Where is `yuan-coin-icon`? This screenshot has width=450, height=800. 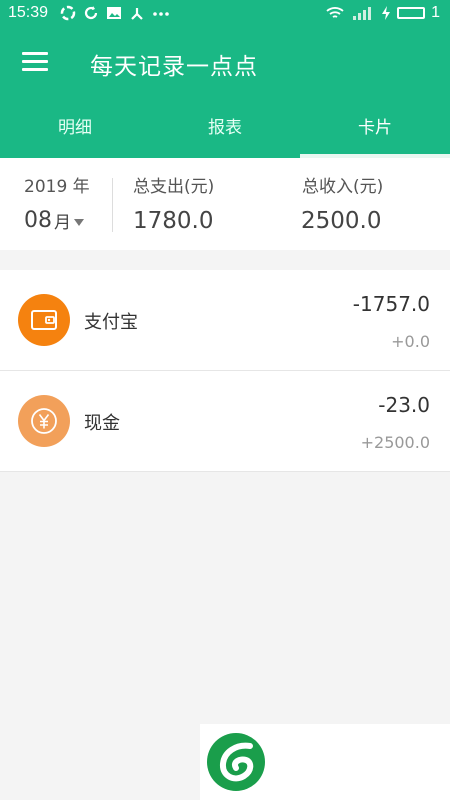 yuan-coin-icon is located at coordinates (44, 421).